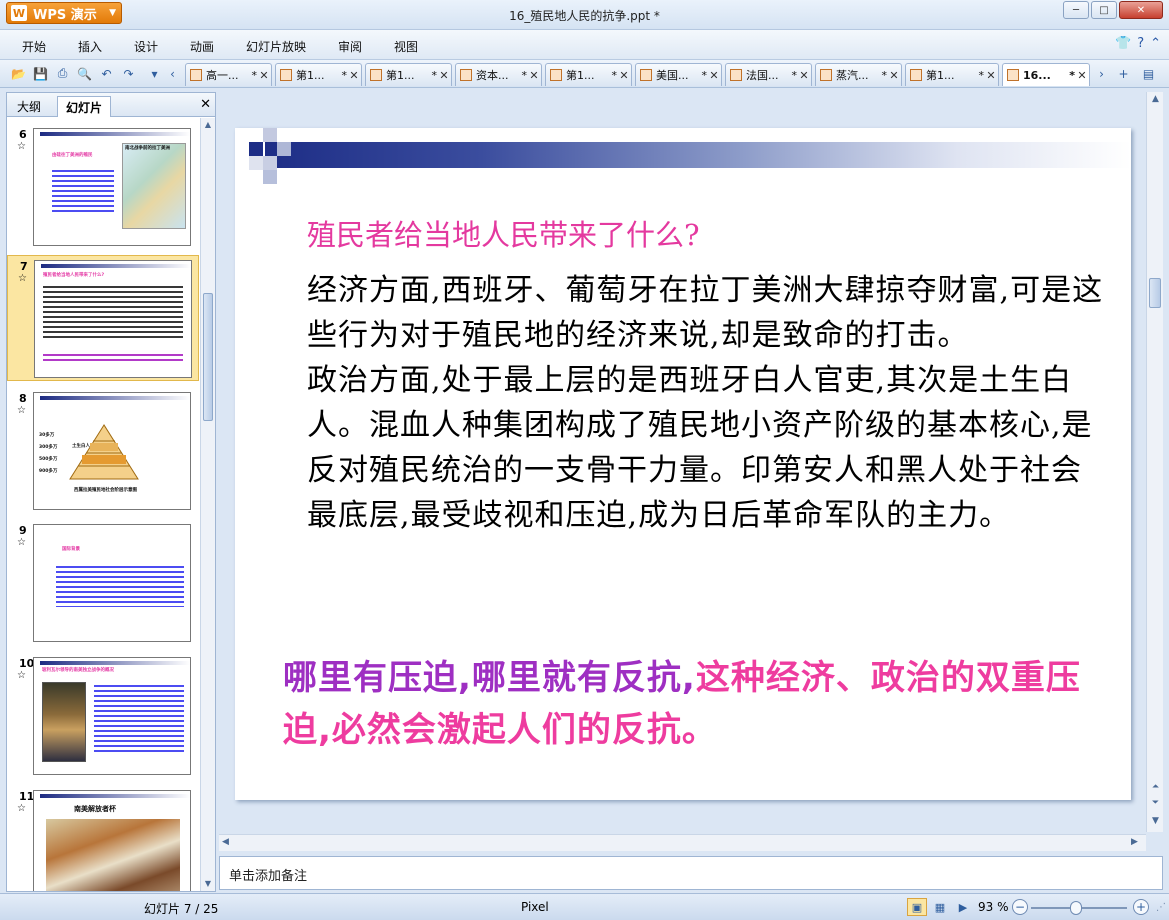  Describe the element at coordinates (18, 73) in the screenshot. I see `open-icon: 📂` at that location.